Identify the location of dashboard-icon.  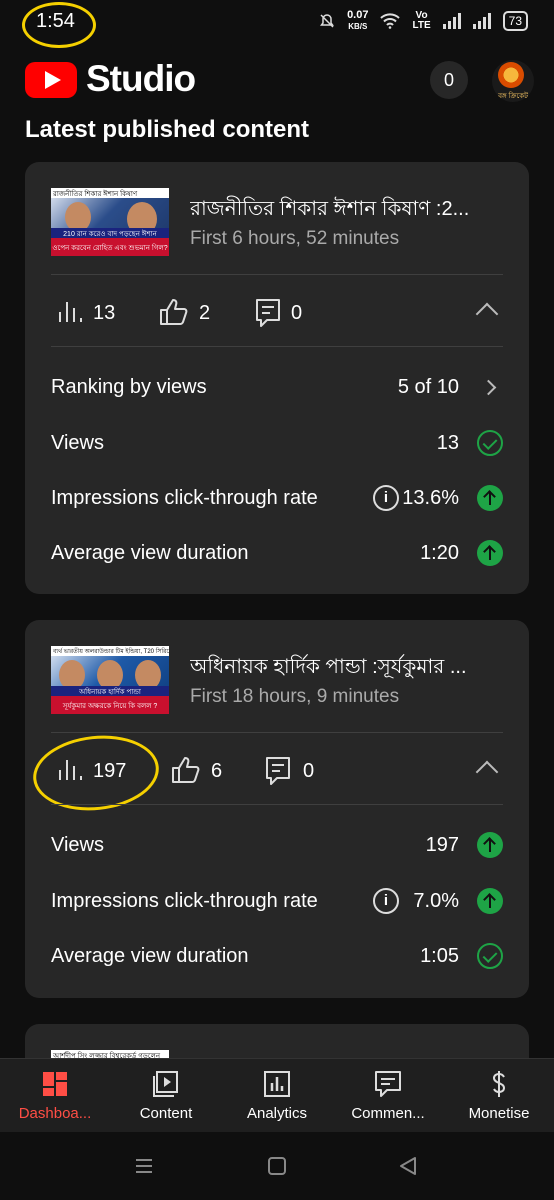
(55, 1084).